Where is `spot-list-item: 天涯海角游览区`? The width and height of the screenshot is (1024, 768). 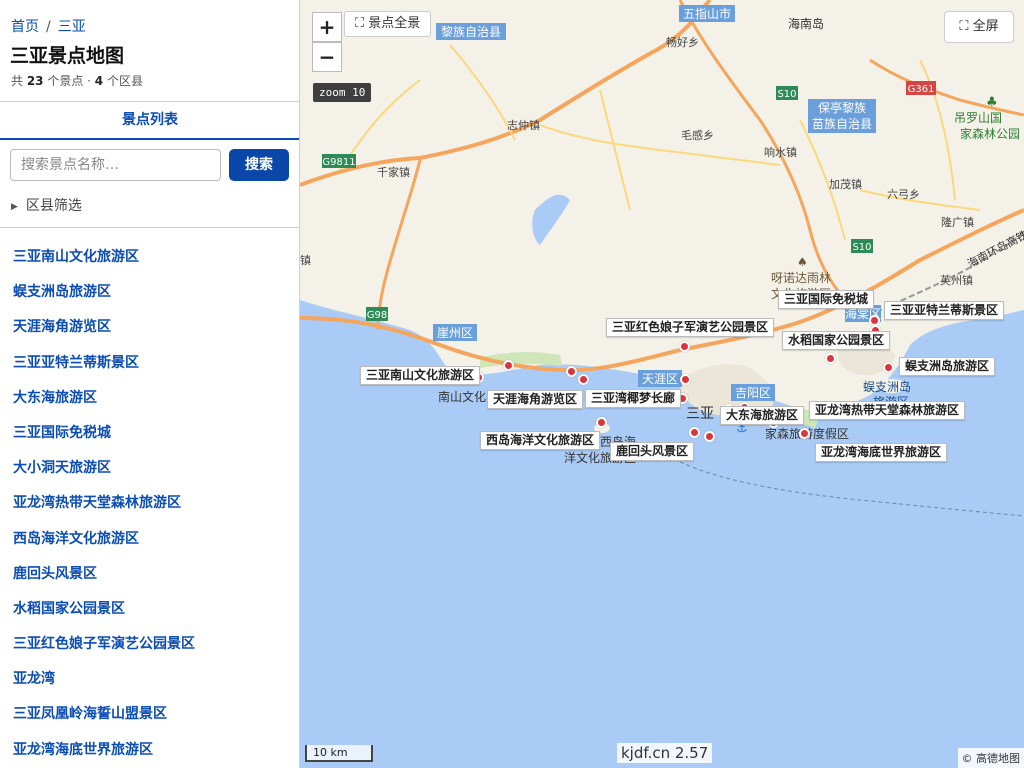
spot-list-item: 天涯海角游览区 is located at coordinates (149, 327).